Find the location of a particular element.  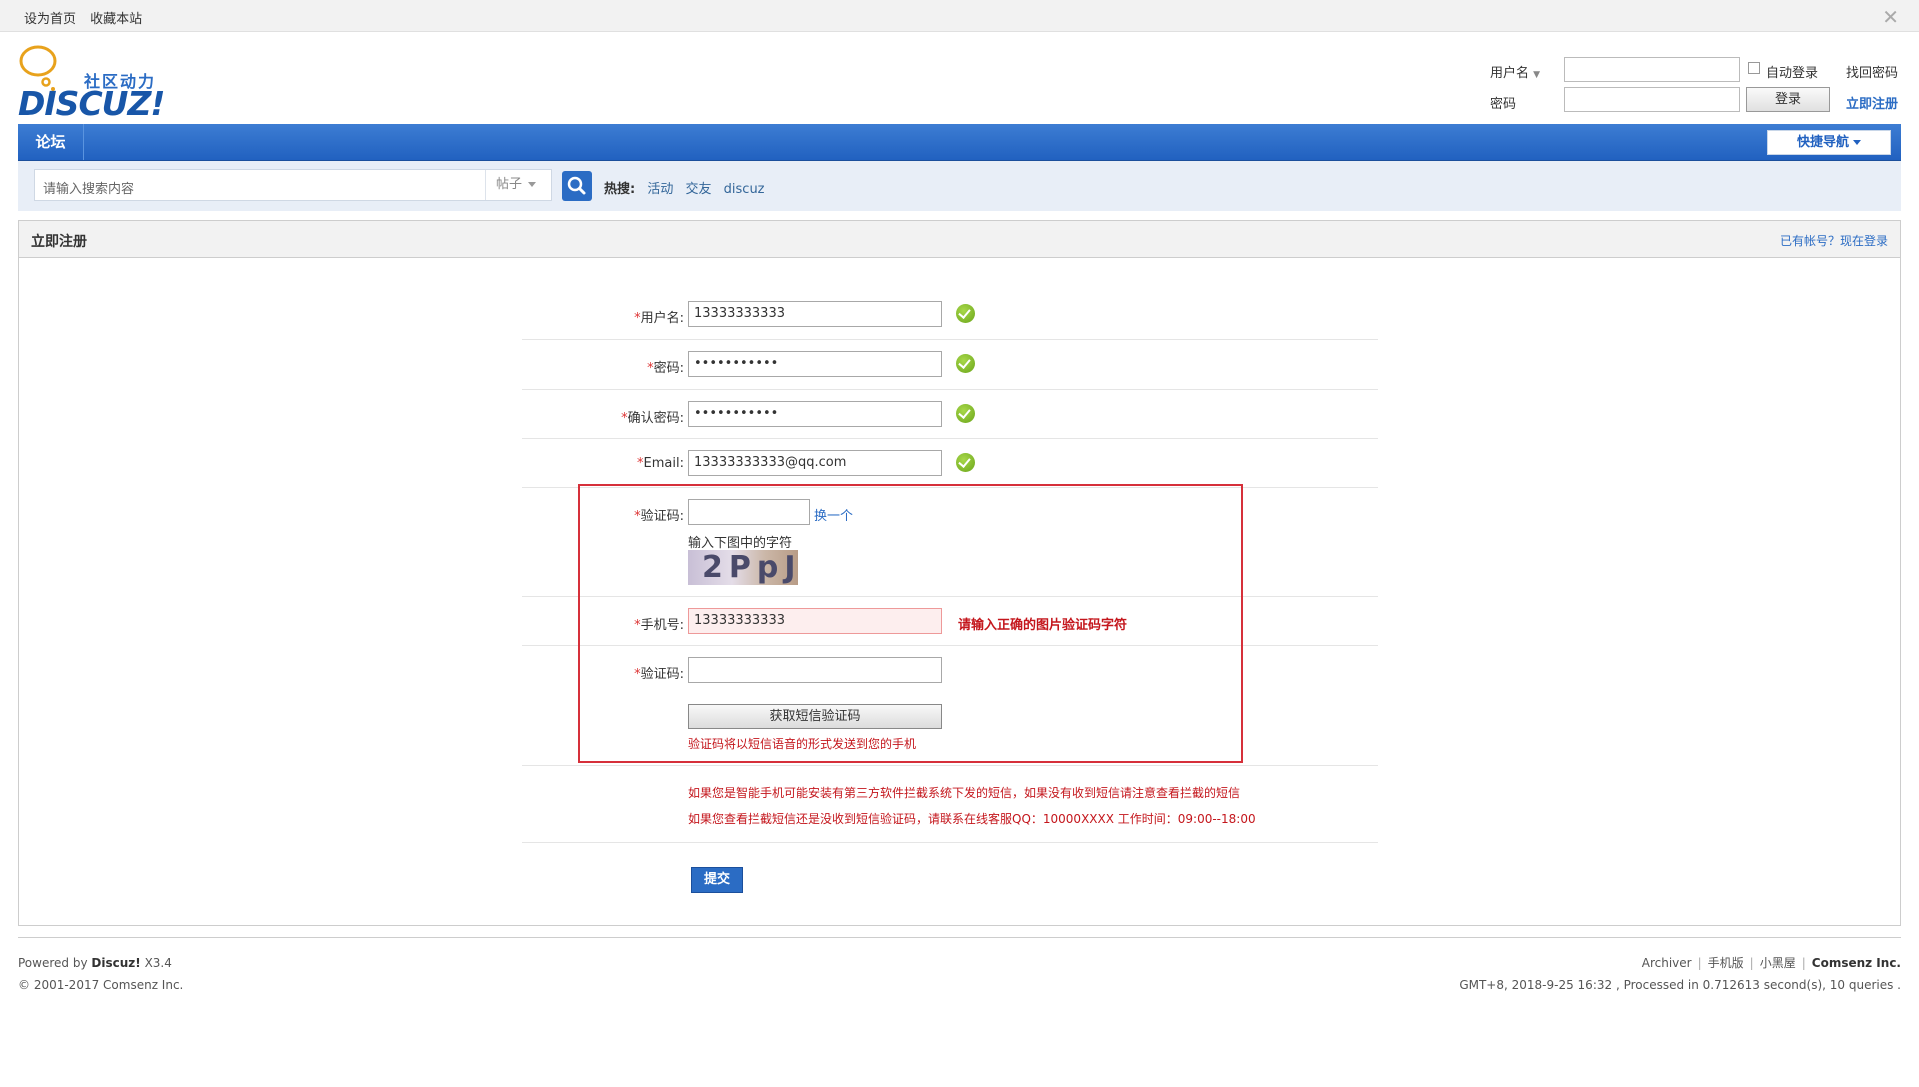

auto-login-label: 自动登录 is located at coordinates (1792, 71).